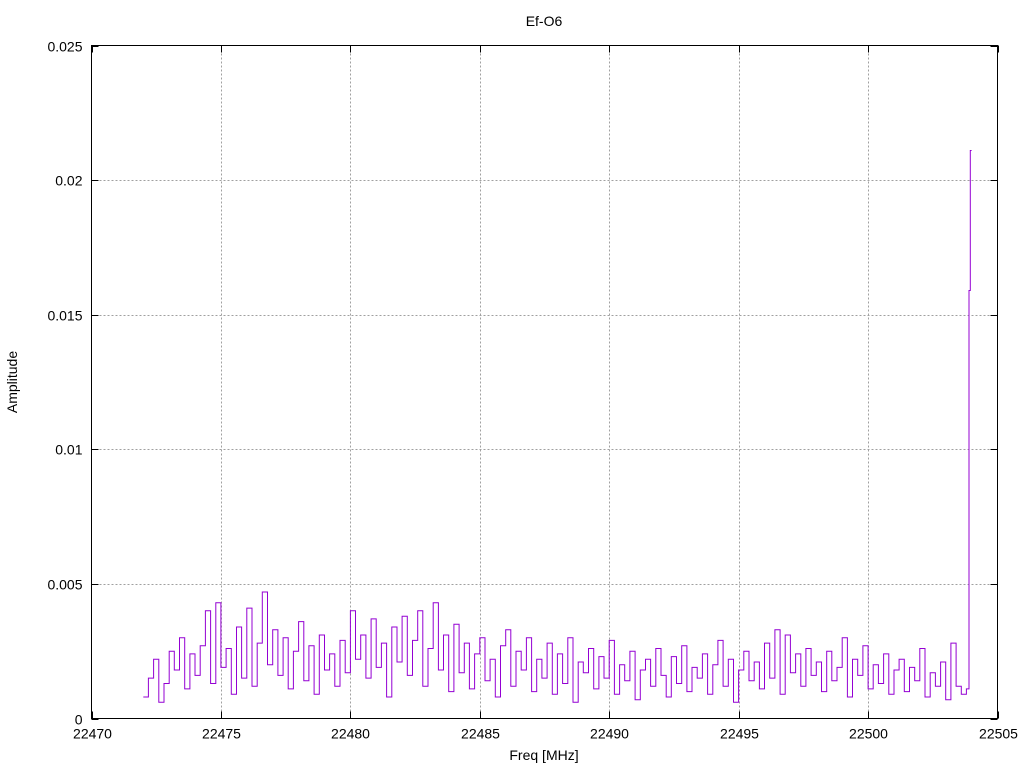  What do you see at coordinates (68, 181) in the screenshot?
I see `y-tick-label: 0.02` at bounding box center [68, 181].